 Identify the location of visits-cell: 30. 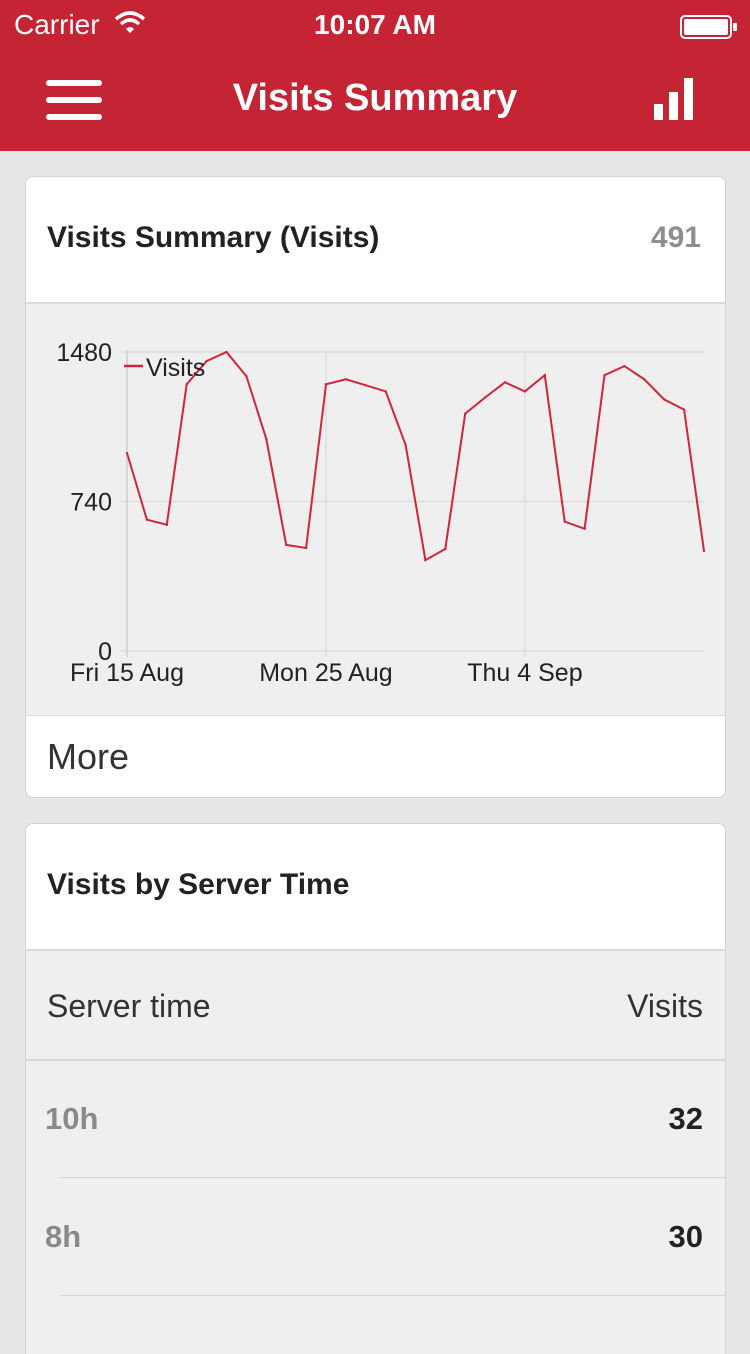
(685, 1236).